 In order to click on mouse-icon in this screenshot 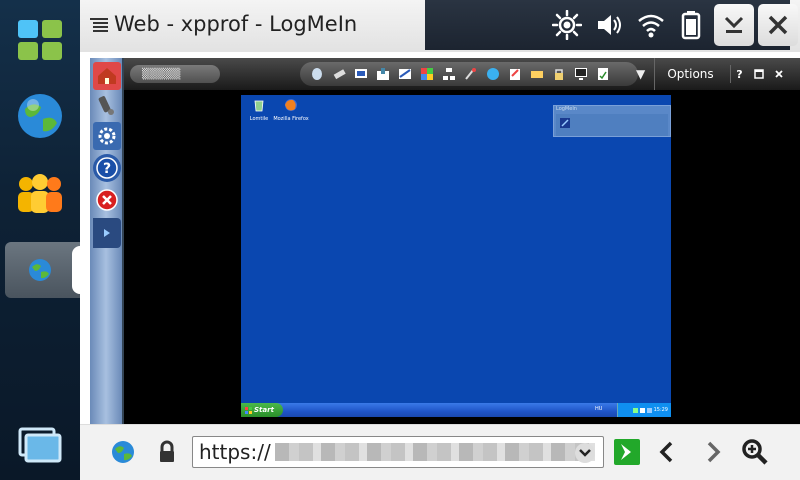, I will do `click(317, 74)`.